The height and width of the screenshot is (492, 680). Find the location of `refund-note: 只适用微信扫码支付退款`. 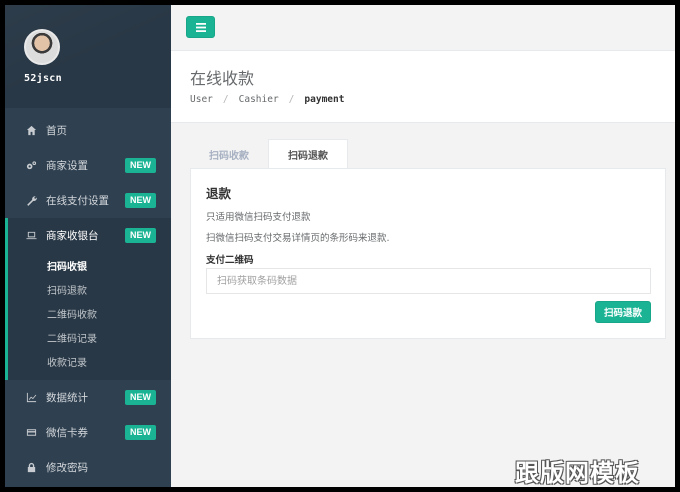

refund-note: 只适用微信扫码支付退款 is located at coordinates (258, 217).